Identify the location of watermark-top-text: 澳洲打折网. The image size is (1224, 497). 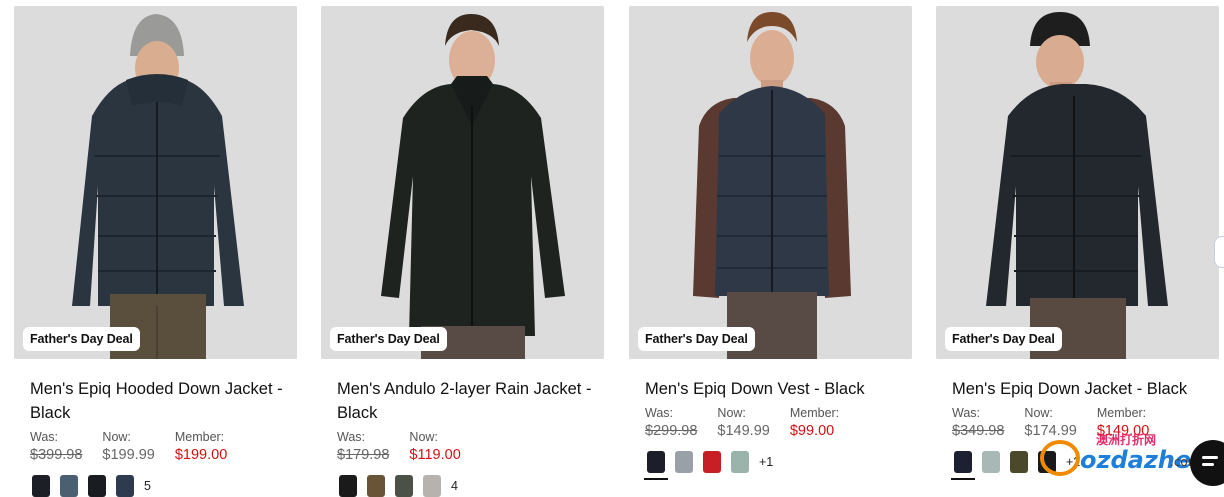
(1126, 439).